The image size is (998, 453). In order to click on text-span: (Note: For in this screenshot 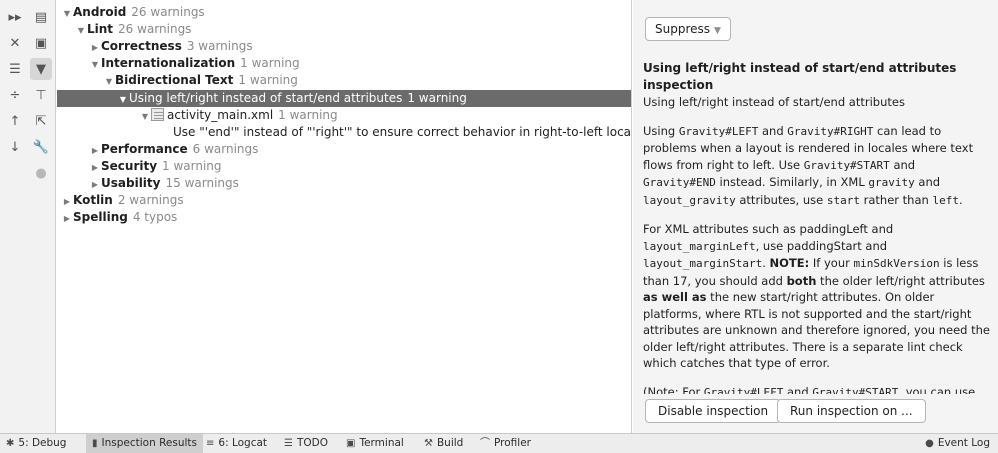, I will do `click(673, 389)`.